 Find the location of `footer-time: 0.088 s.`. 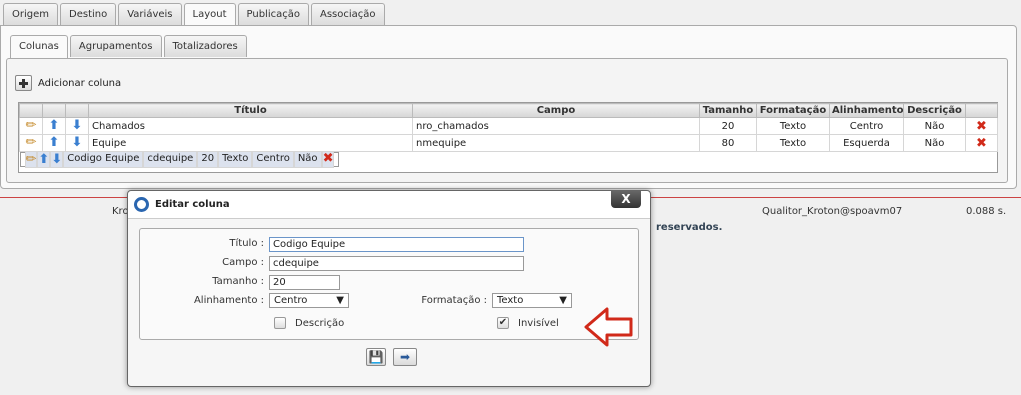

footer-time: 0.088 s. is located at coordinates (986, 211).